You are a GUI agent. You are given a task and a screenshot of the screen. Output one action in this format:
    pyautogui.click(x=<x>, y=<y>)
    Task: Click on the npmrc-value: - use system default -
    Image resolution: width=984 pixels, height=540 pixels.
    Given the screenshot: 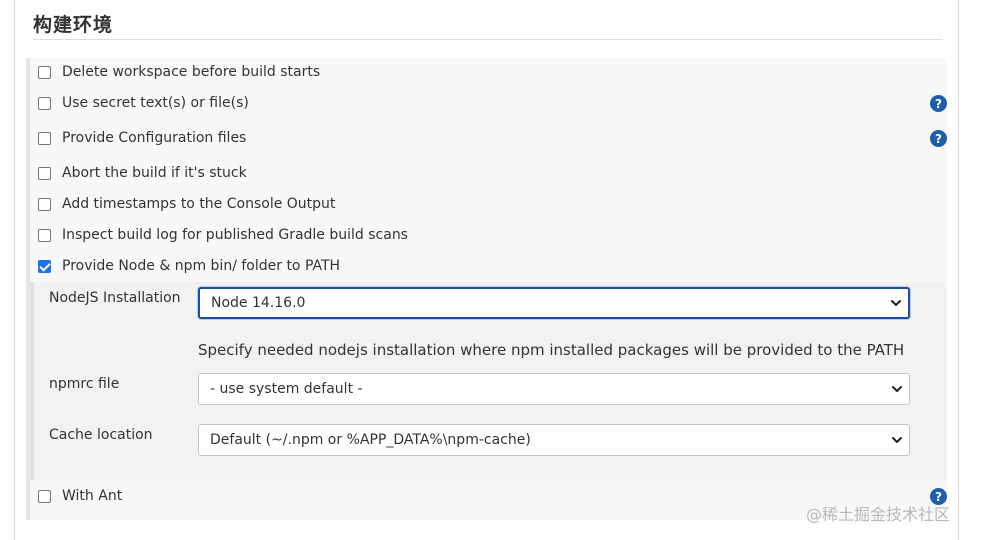 What is the action you would take?
    pyautogui.click(x=286, y=389)
    